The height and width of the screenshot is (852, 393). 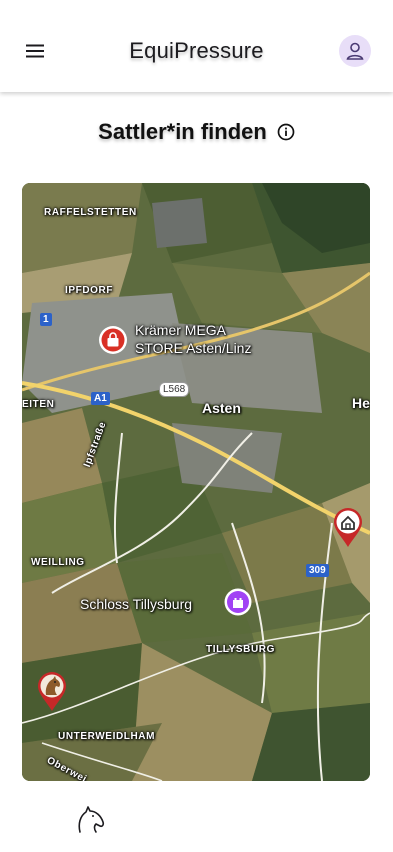 I want to click on saddler-location-marker, so click(x=52, y=693).